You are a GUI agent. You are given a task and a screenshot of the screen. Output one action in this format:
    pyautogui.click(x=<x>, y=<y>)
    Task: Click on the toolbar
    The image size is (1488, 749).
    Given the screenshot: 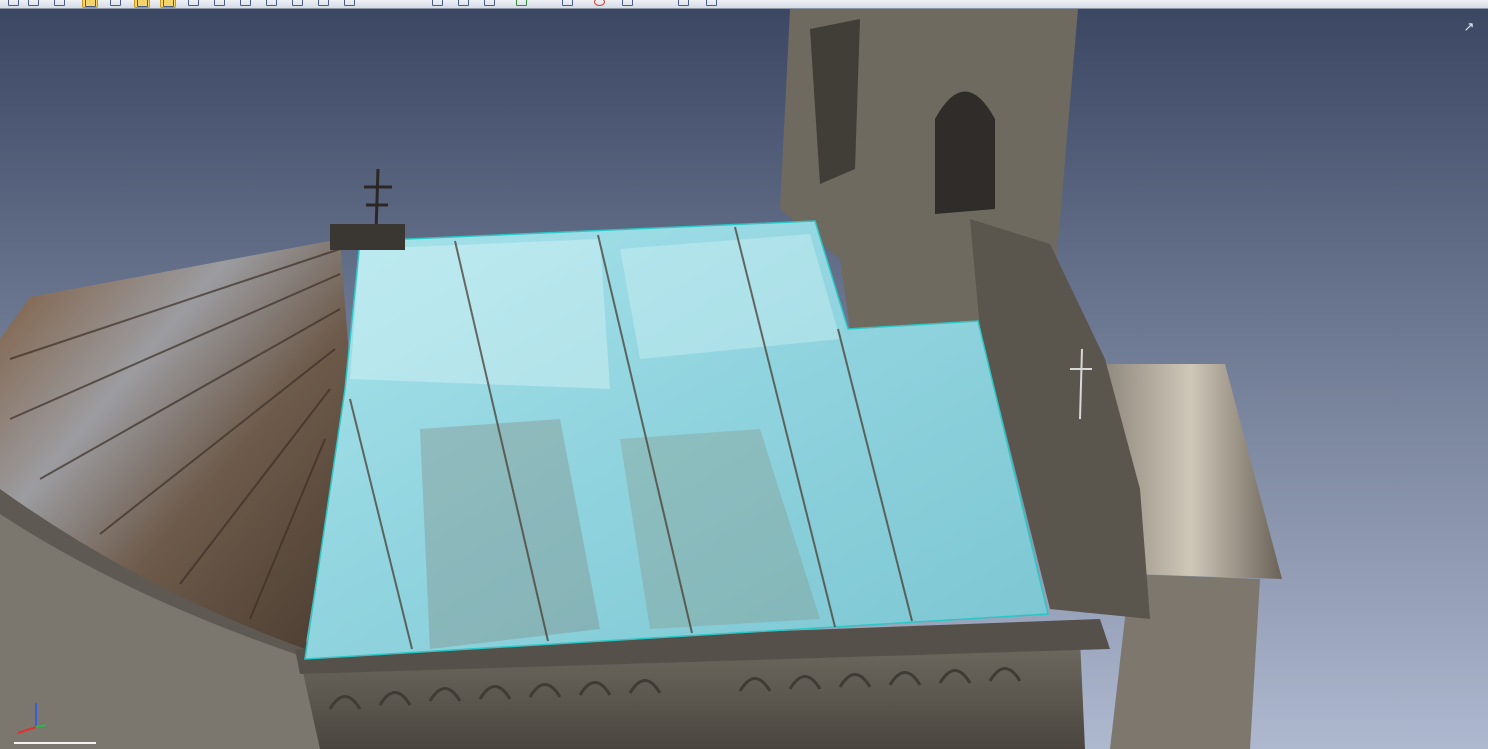 What is the action you would take?
    pyautogui.click(x=744, y=4)
    